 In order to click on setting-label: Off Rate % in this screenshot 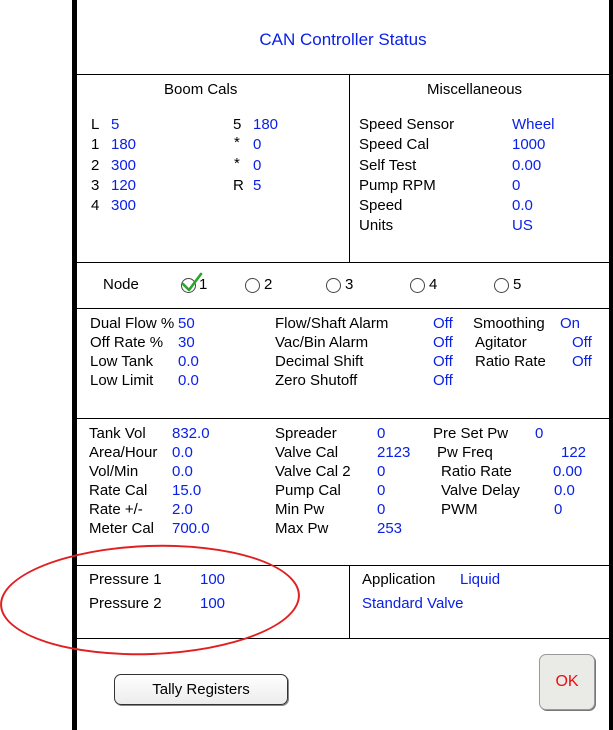, I will do `click(127, 342)`.